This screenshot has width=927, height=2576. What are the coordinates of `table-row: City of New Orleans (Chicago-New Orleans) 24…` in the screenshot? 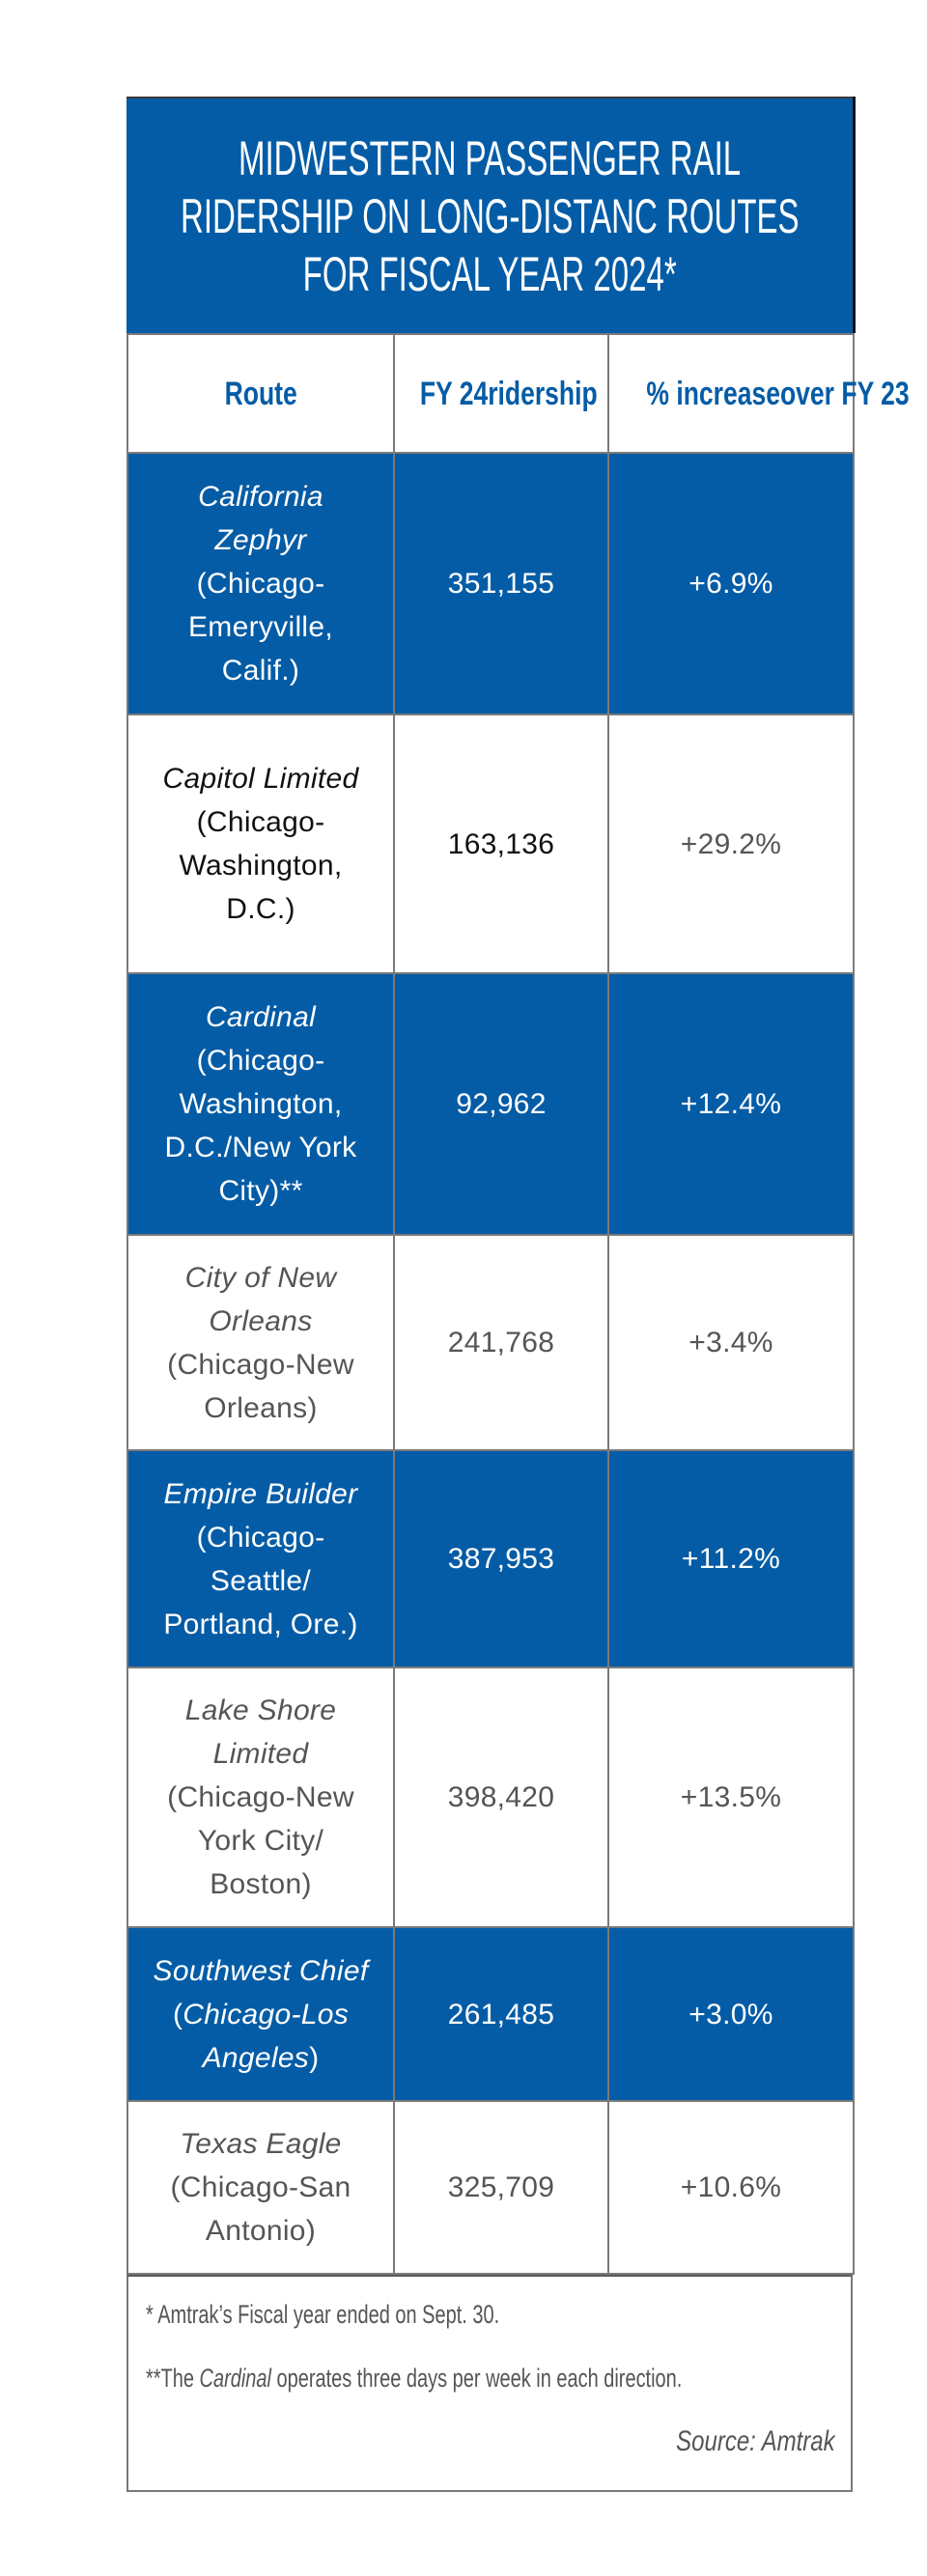 It's located at (490, 1343).